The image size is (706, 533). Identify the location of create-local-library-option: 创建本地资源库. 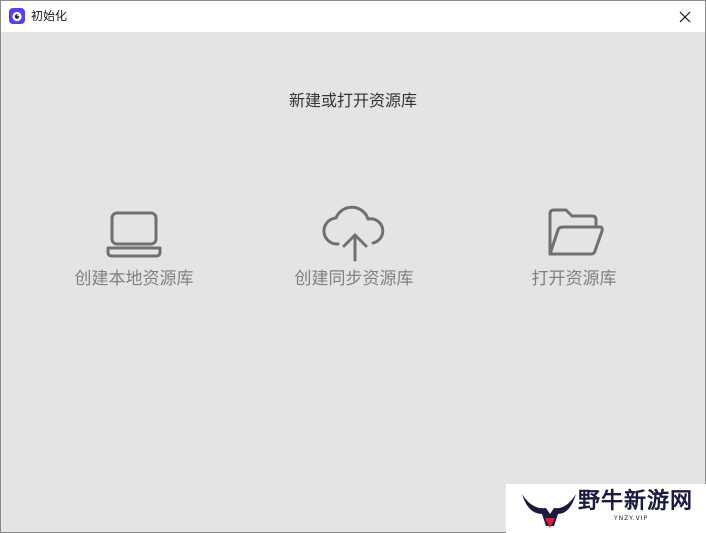
(134, 254).